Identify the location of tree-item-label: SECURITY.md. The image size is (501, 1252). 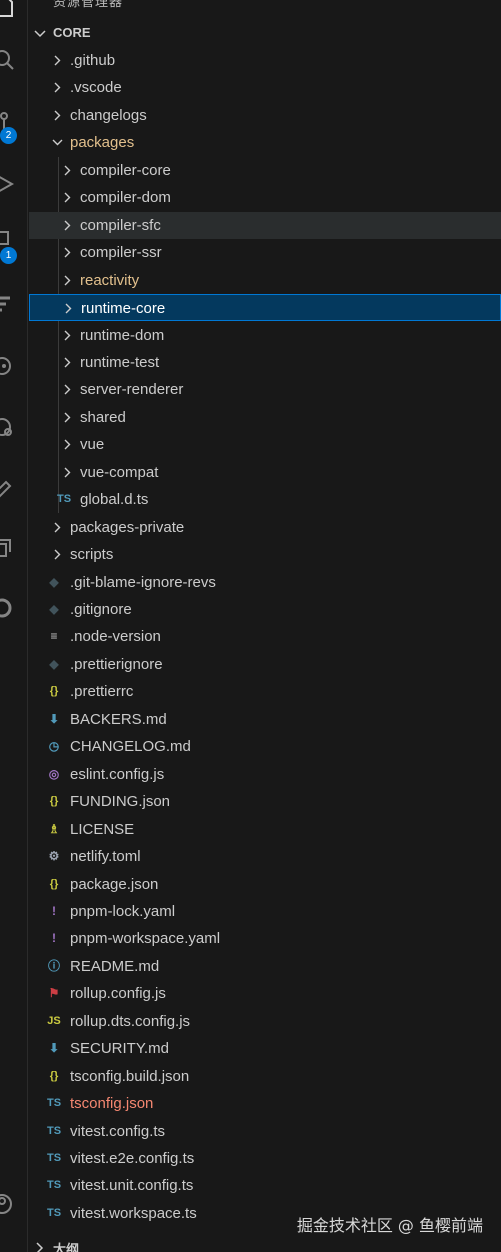
(119, 1049).